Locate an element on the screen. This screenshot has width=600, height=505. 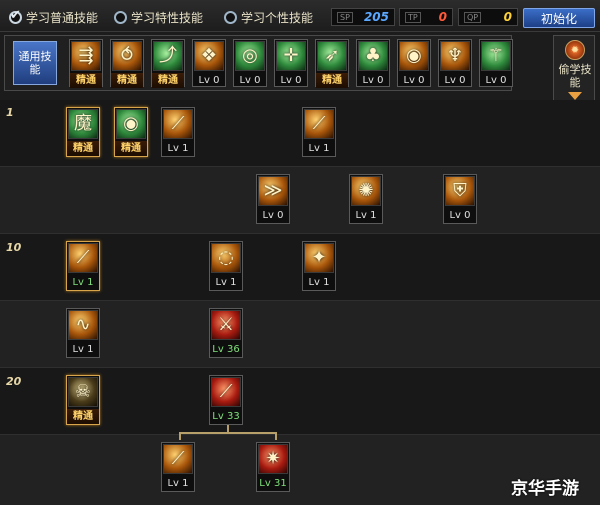
skill-slot: ✺ Lv 1 is located at coordinates (366, 199).